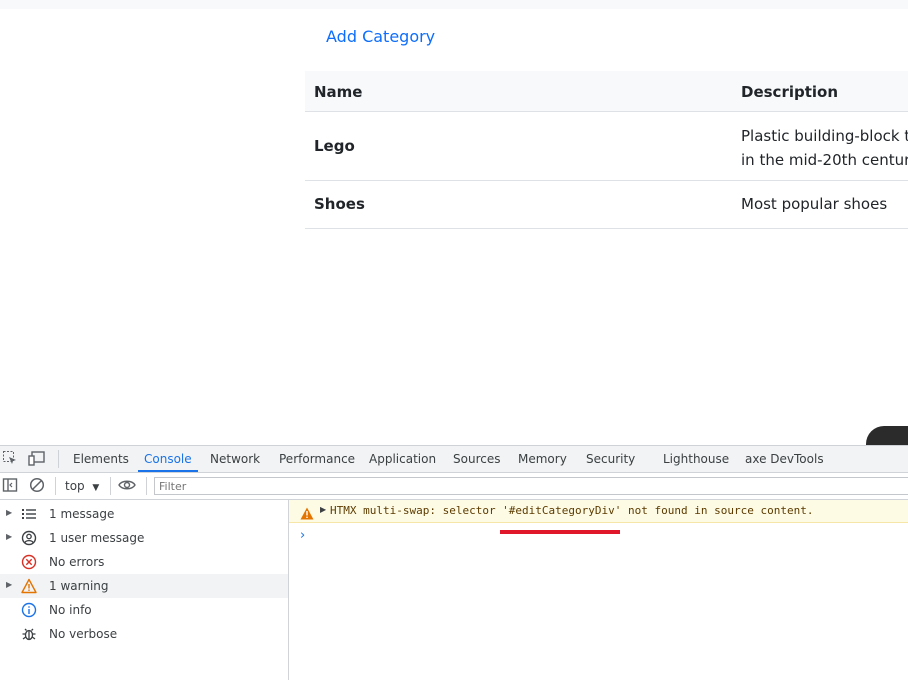  Describe the element at coordinates (96, 488) in the screenshot. I see `caret-down-icon: ▼` at that location.